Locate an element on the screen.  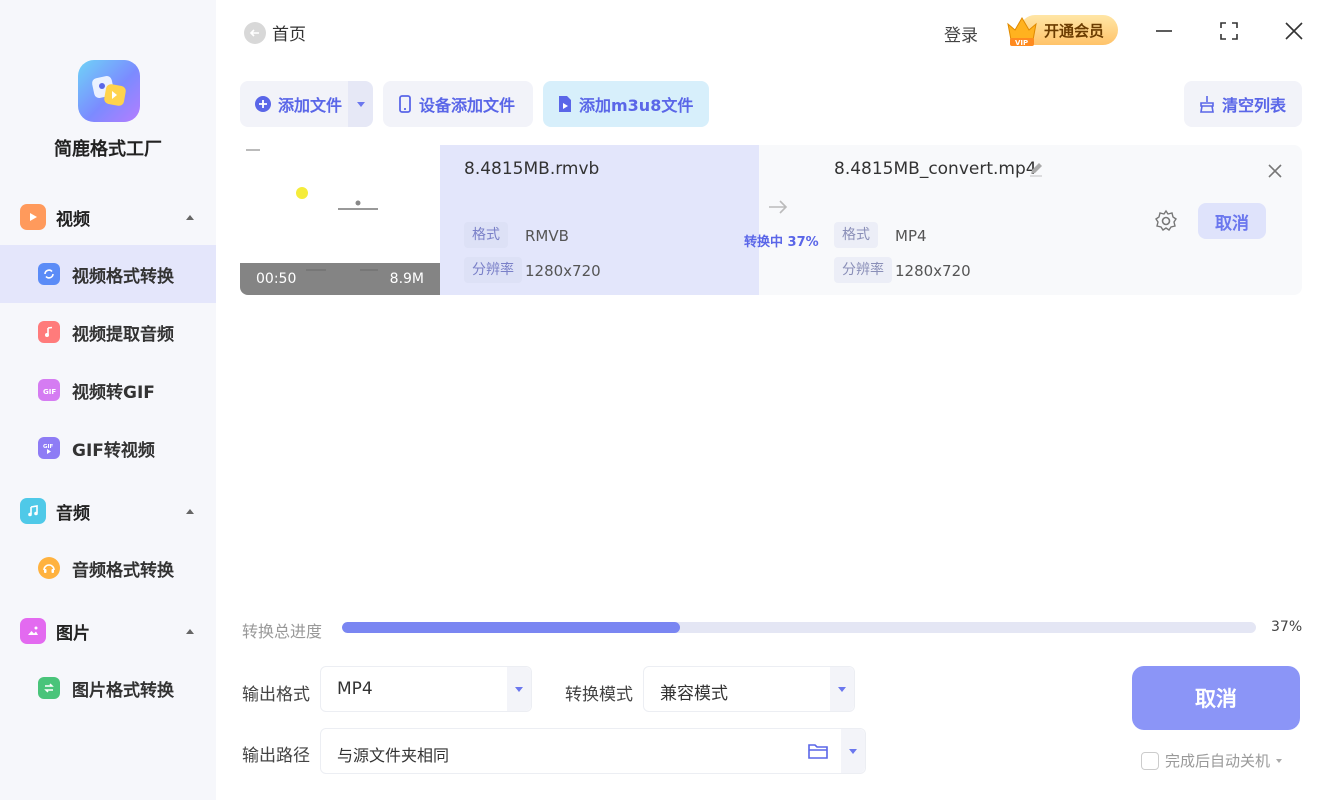
conversion-mode-value: 兼容模式 is located at coordinates (694, 694).